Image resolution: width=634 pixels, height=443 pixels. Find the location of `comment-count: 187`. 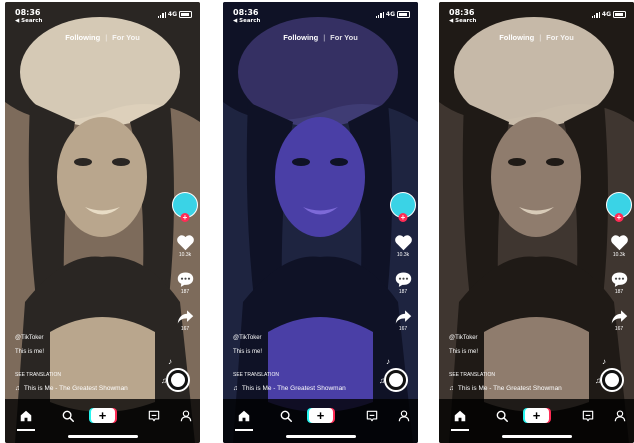

comment-count: 187 is located at coordinates (403, 292).